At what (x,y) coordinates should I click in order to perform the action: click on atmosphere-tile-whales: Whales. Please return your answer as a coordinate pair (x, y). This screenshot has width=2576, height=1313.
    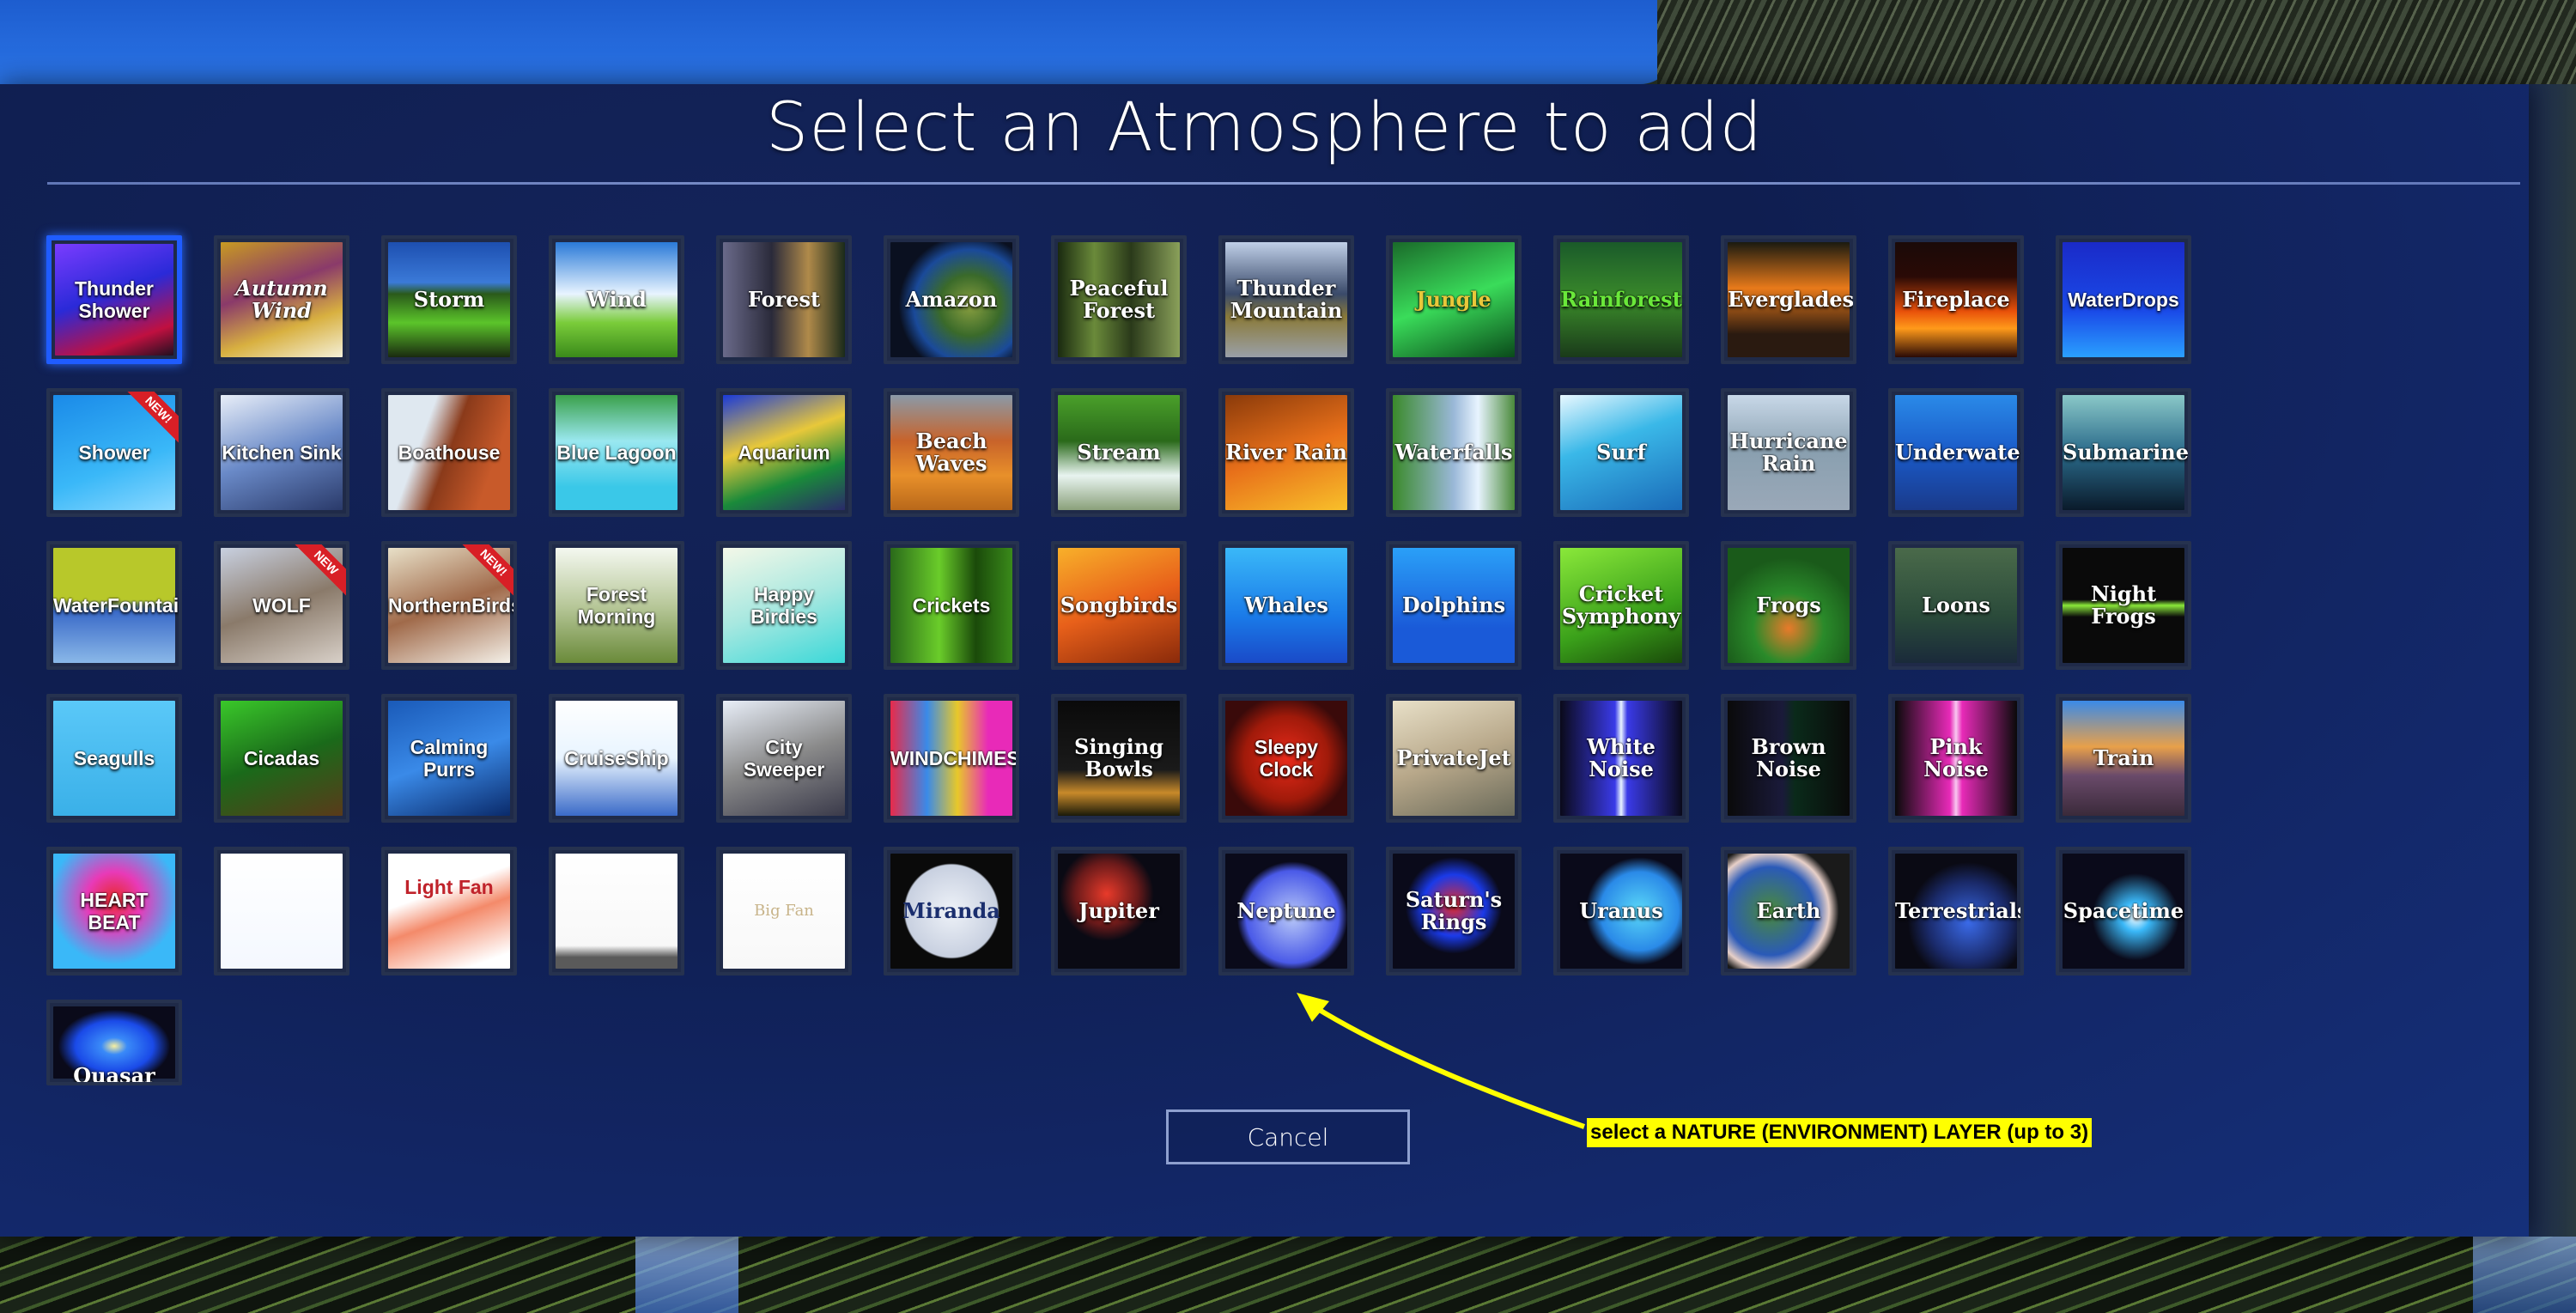
    Looking at the image, I should click on (1286, 605).